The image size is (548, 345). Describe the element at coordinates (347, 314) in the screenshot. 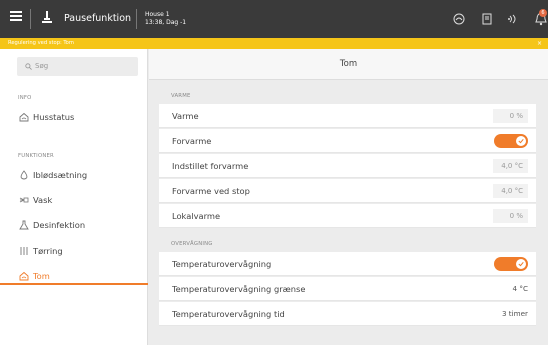

I see `setting-row-temperaturovervagning-tid: Temperaturovervågning tid 3 timer` at that location.